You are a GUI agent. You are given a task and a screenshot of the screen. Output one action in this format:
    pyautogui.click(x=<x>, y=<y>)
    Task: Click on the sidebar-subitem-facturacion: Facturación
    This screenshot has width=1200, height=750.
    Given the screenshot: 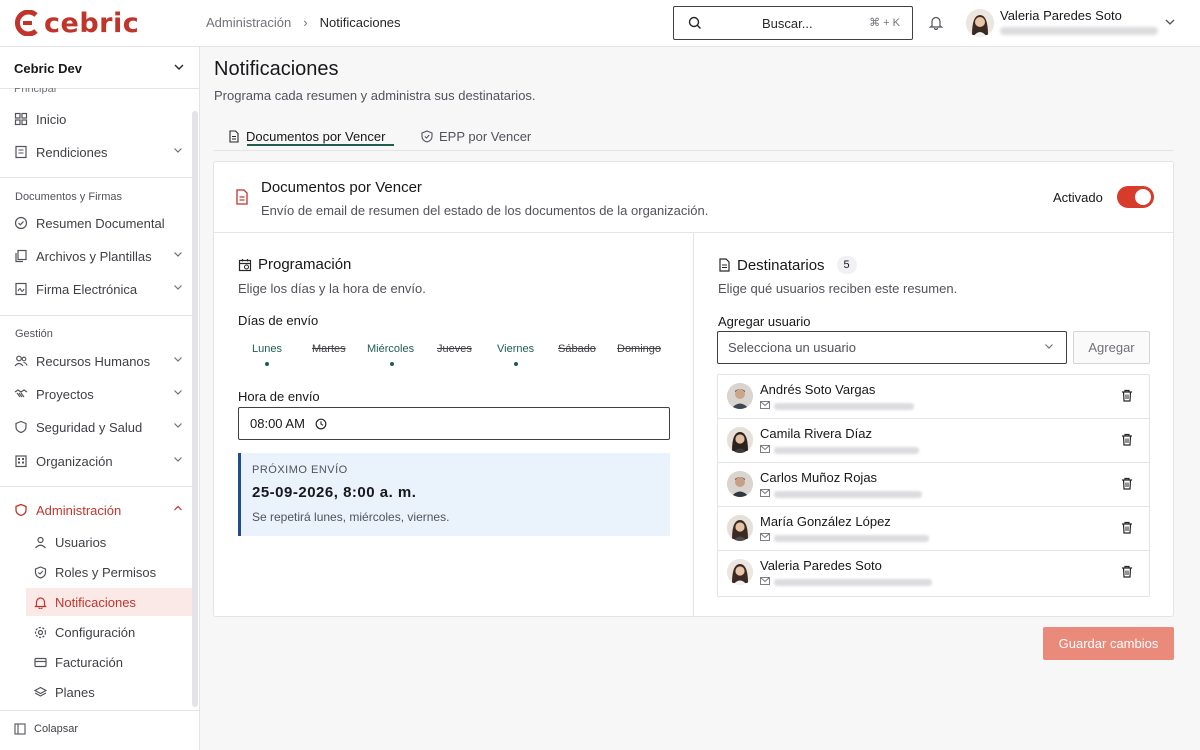 What is the action you would take?
    pyautogui.click(x=109, y=662)
    